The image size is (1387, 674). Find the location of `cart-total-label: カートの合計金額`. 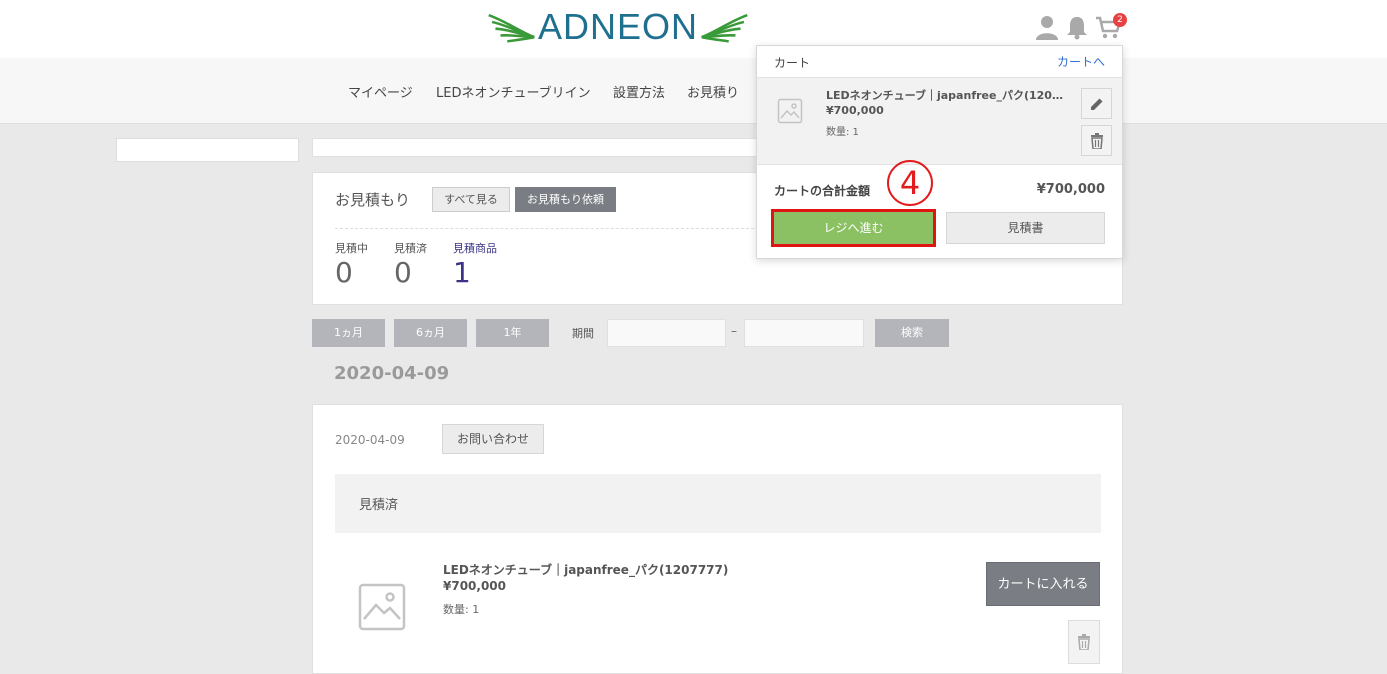

cart-total-label: カートの合計金額 is located at coordinates (822, 191).